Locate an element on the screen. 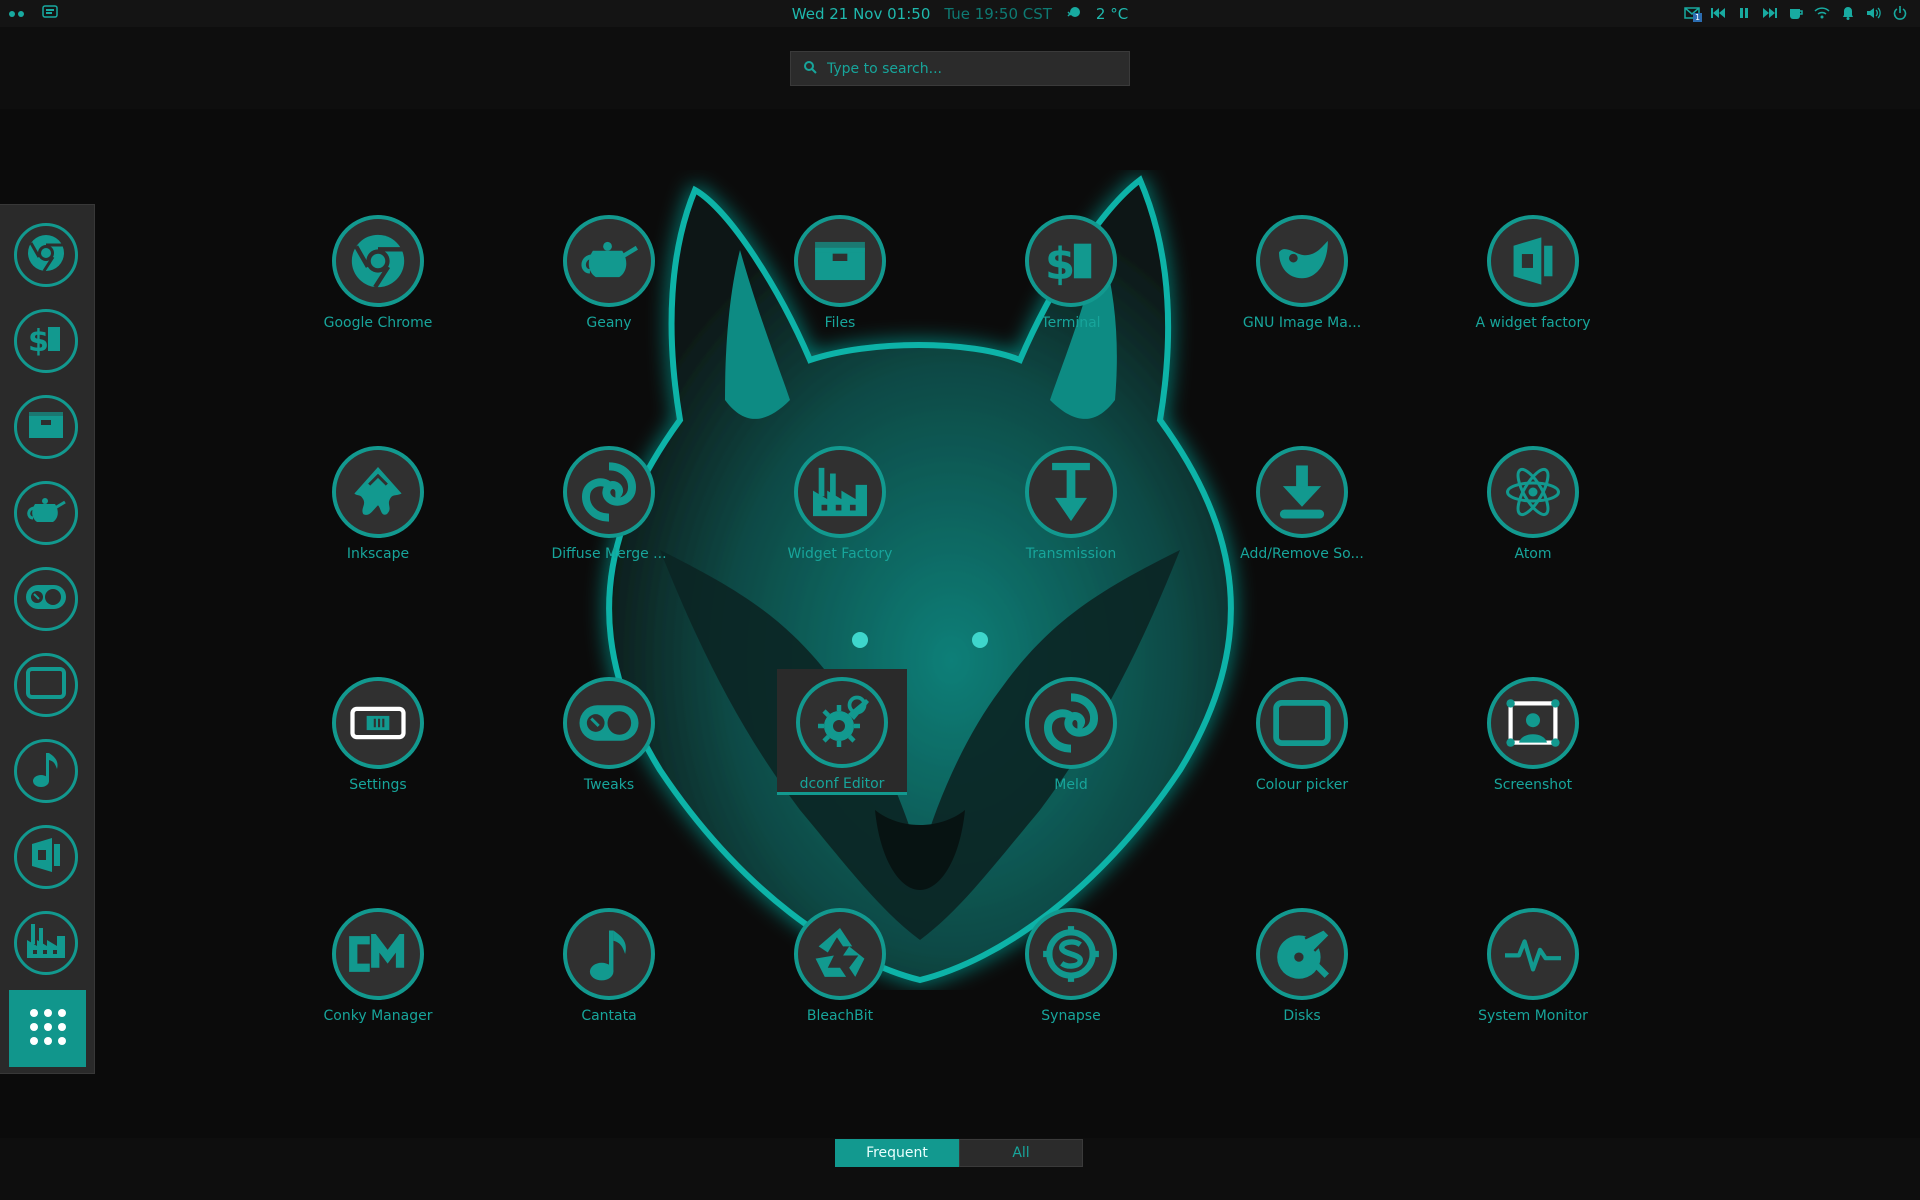 Image resolution: width=1920 pixels, height=1200 pixels. app-geany: Geany is located at coordinates (609, 272).